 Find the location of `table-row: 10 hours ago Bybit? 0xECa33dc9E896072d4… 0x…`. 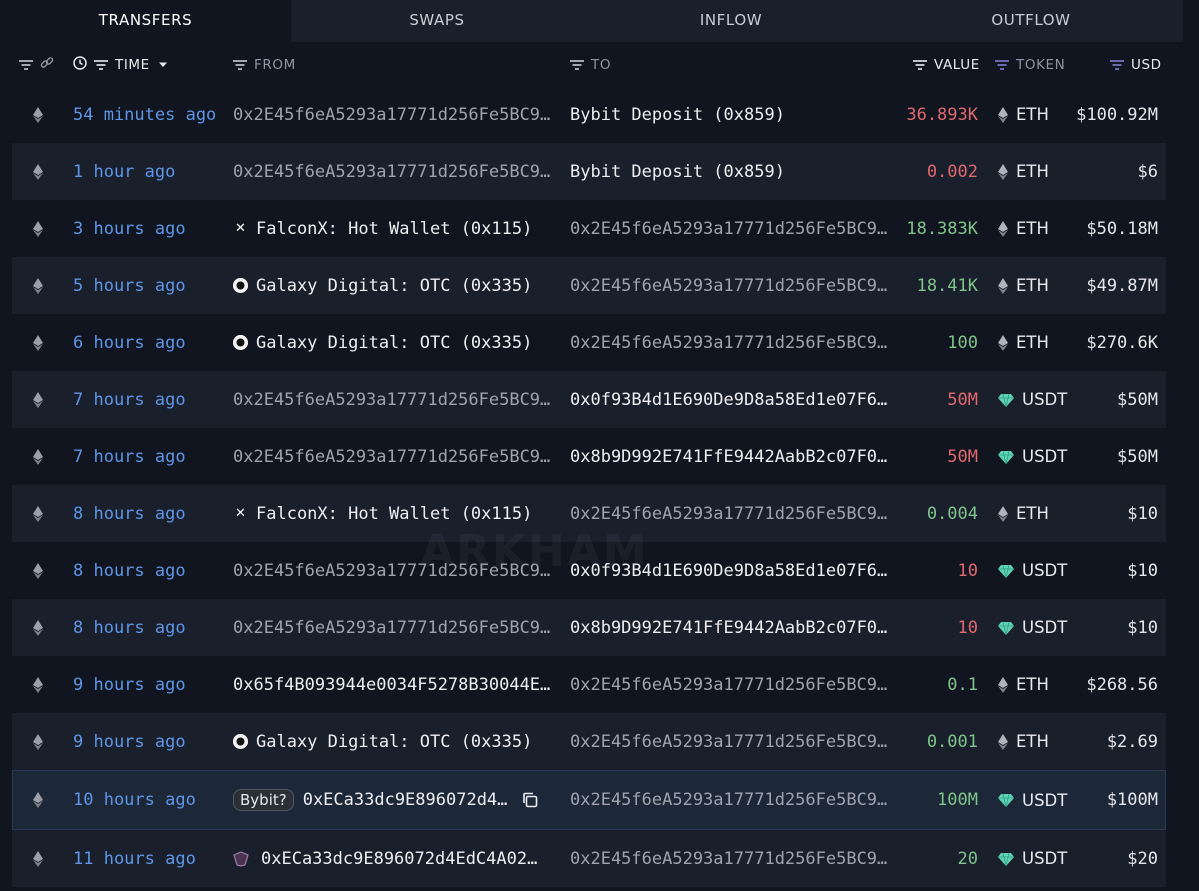

table-row: 10 hours ago Bybit? 0xECa33dc9E896072d4… 0x… is located at coordinates (589, 800).